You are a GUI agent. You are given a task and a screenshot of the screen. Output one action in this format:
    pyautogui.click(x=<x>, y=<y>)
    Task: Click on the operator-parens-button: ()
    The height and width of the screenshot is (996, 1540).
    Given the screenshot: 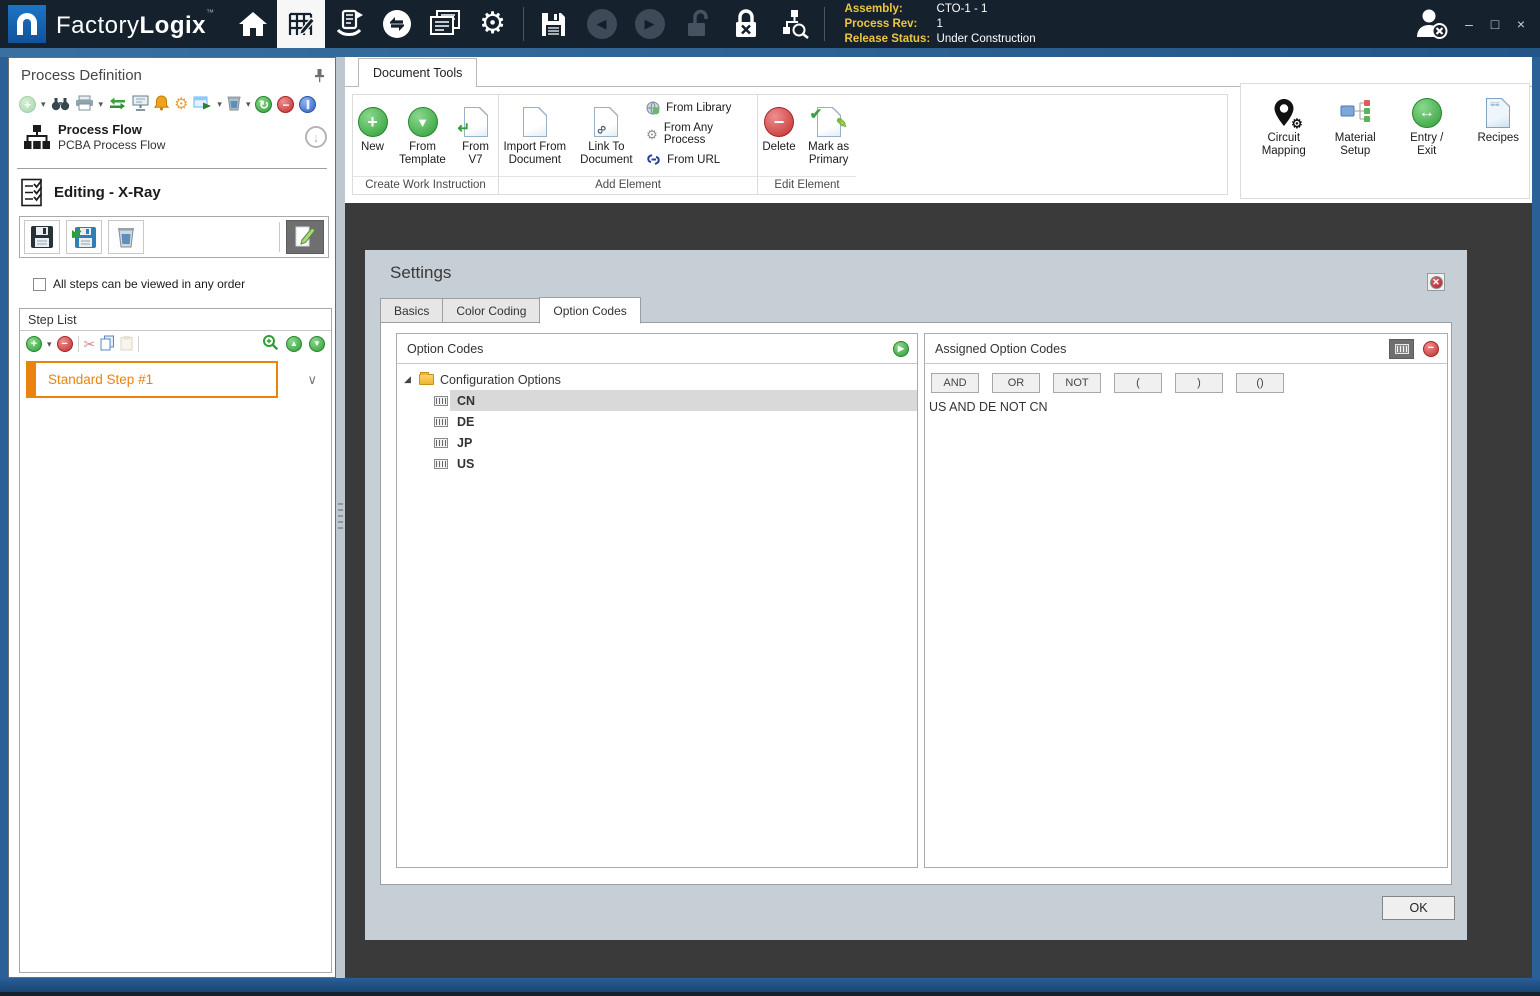 What is the action you would take?
    pyautogui.click(x=1260, y=383)
    